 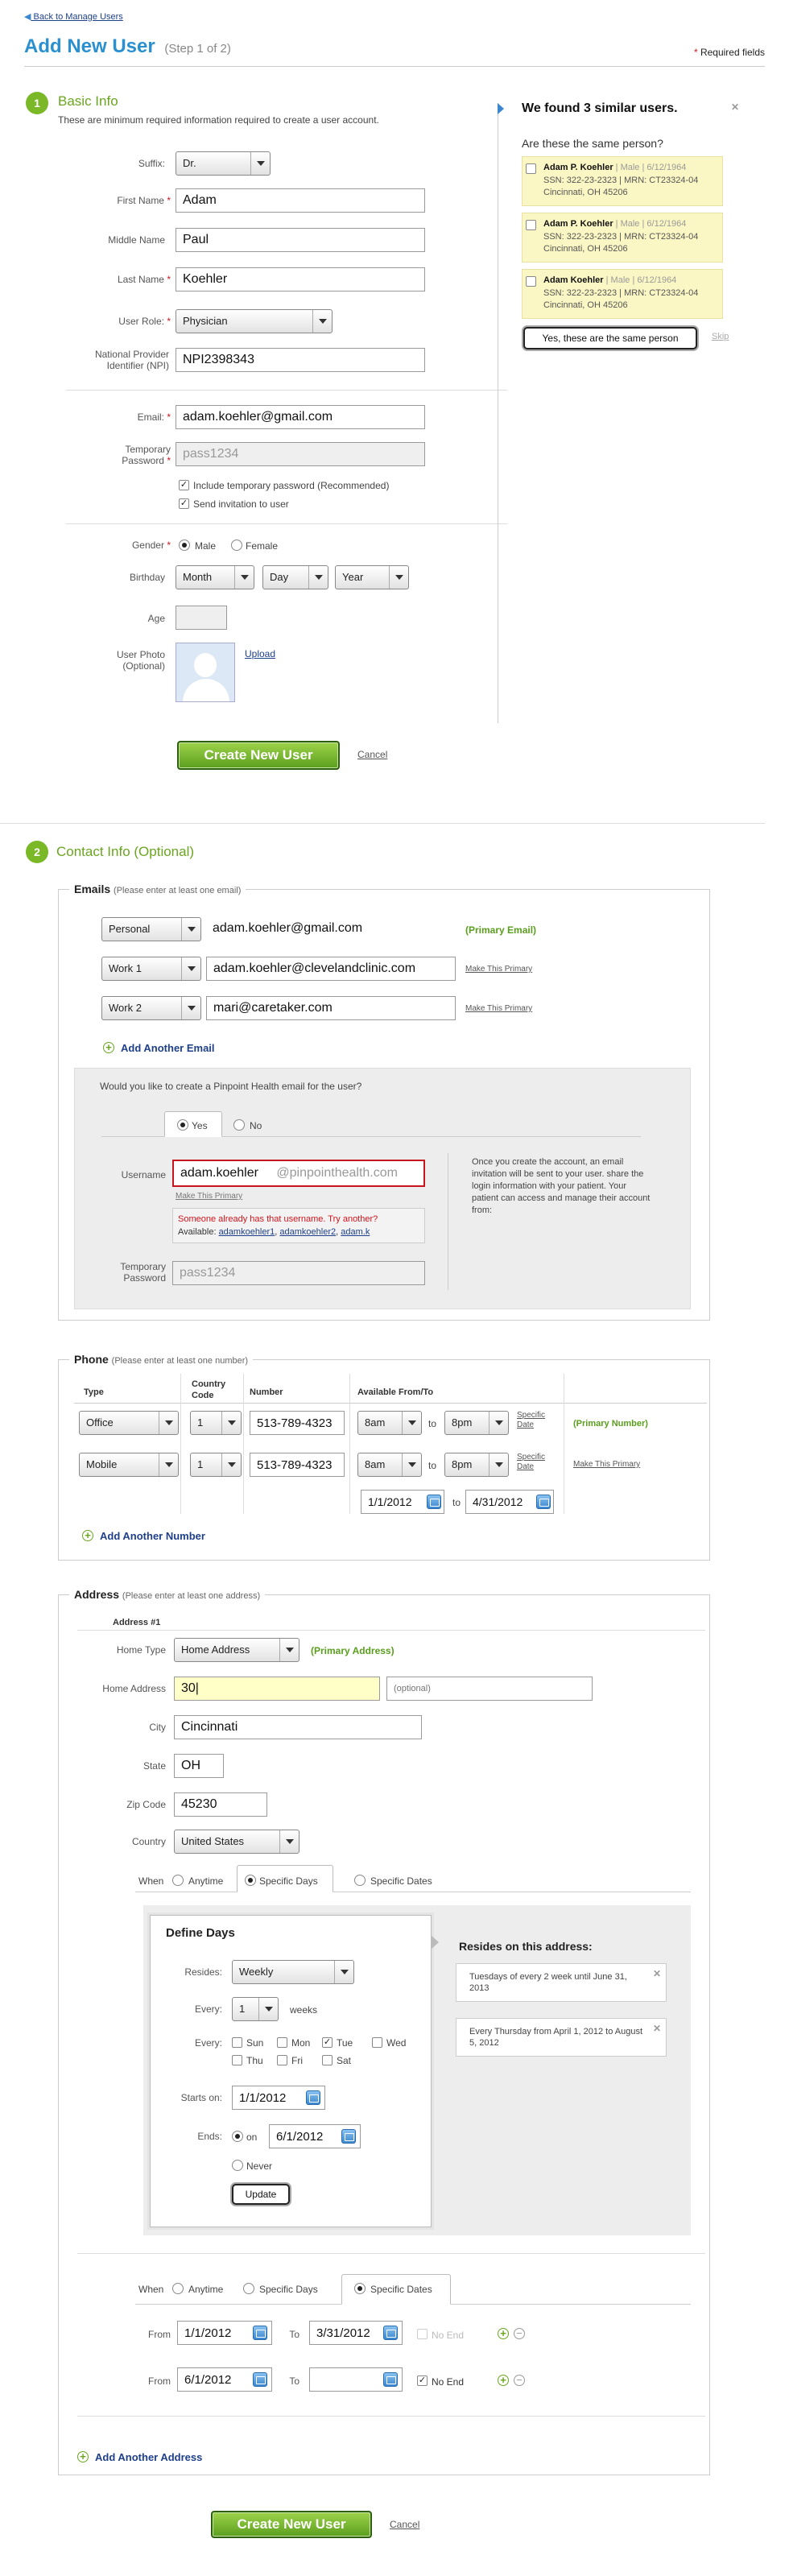 I want to click on state-input, so click(x=199, y=1766).